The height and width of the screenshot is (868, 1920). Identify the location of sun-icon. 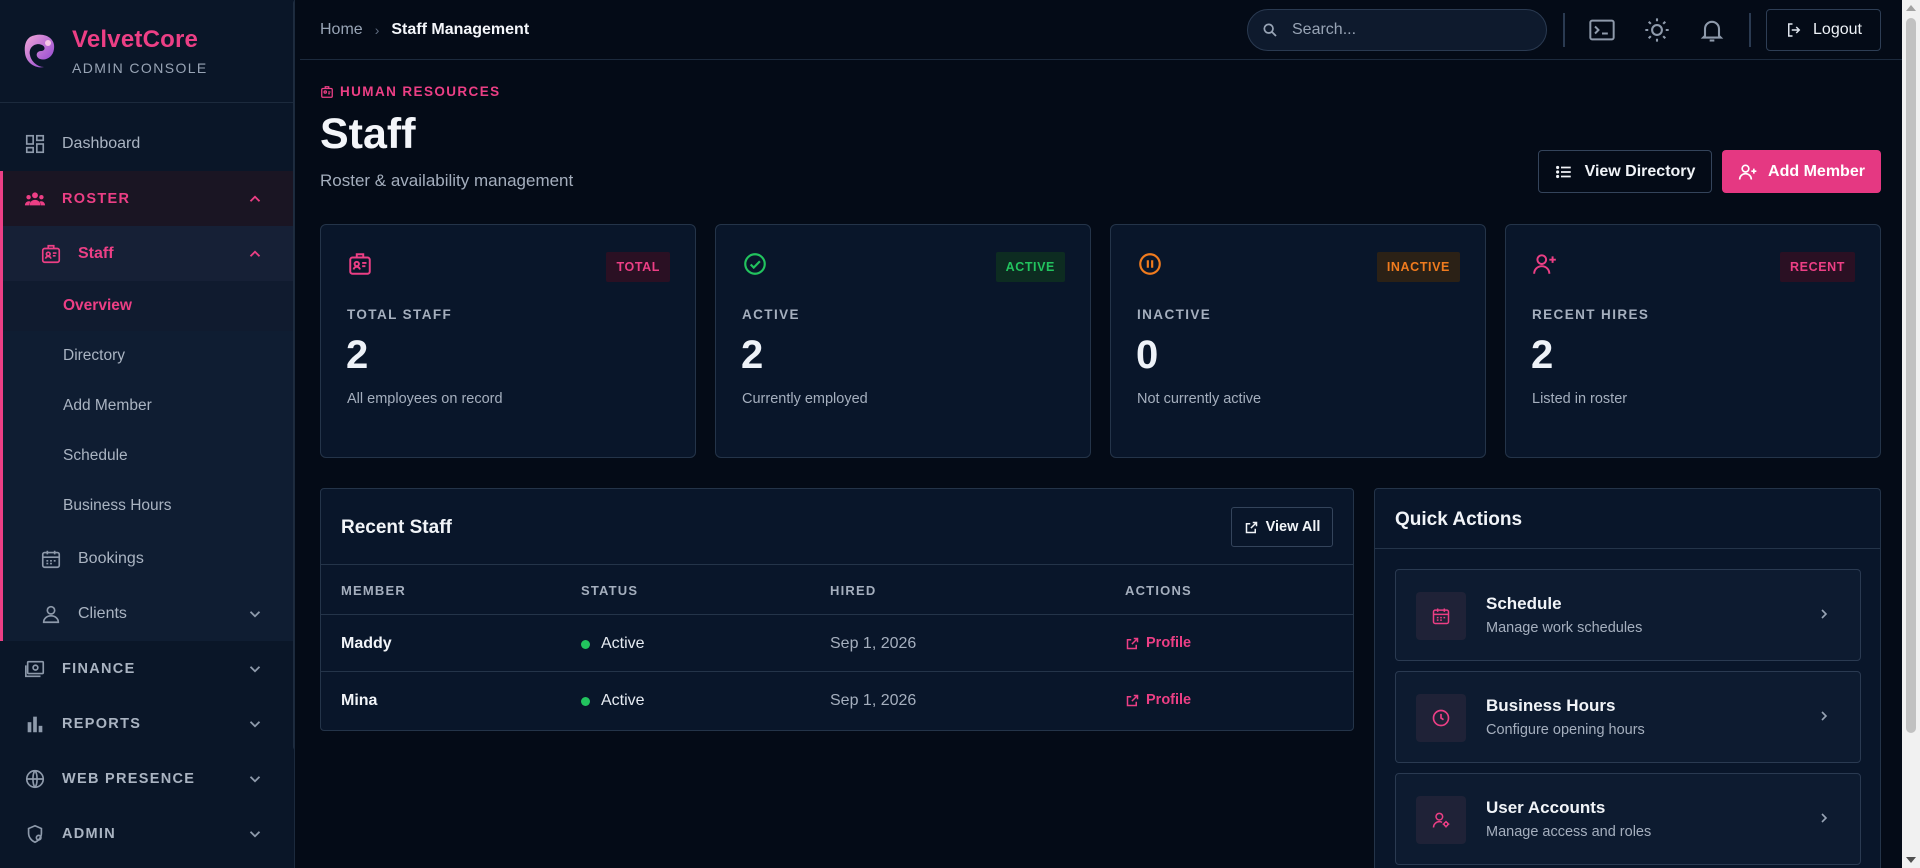
(1657, 30).